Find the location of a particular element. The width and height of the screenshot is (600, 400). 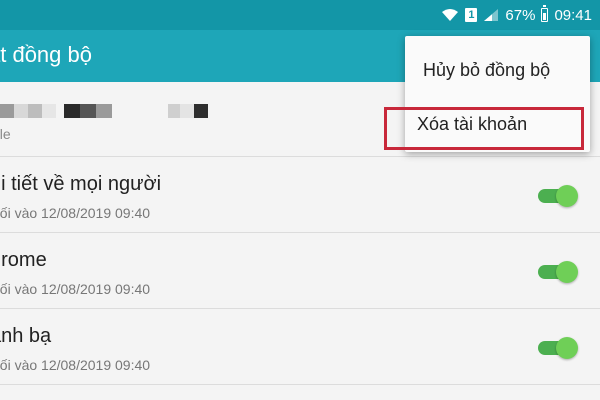

clock: 09:41 is located at coordinates (573, 15).